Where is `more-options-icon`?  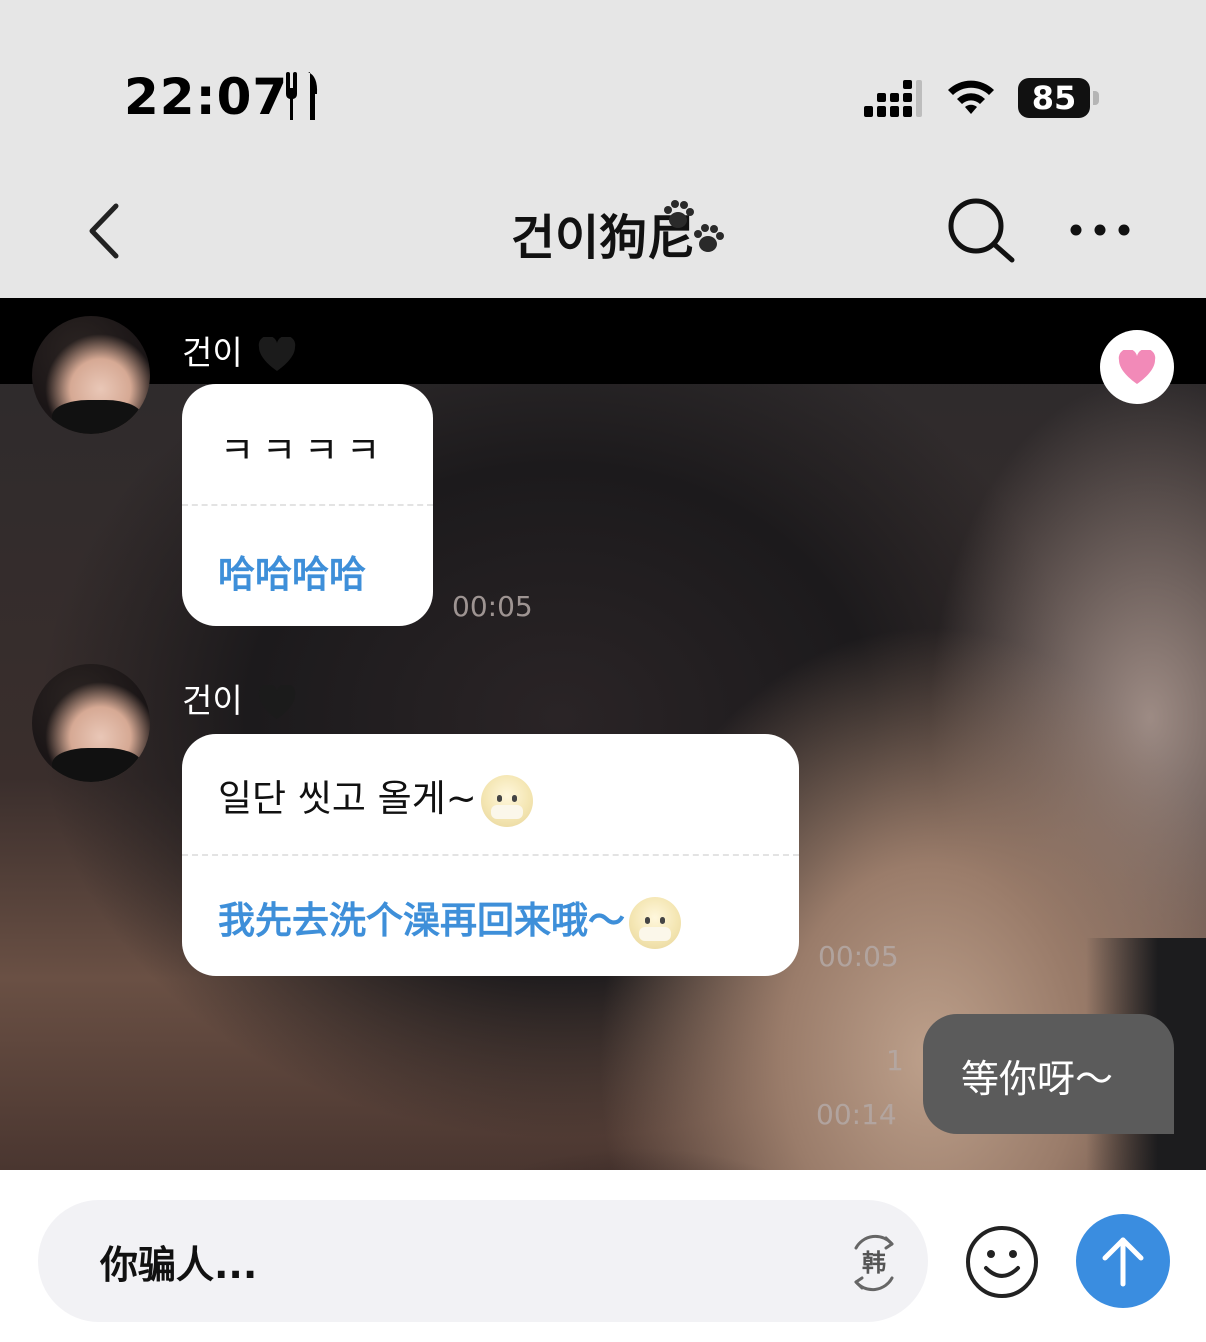 more-options-icon is located at coordinates (1100, 230).